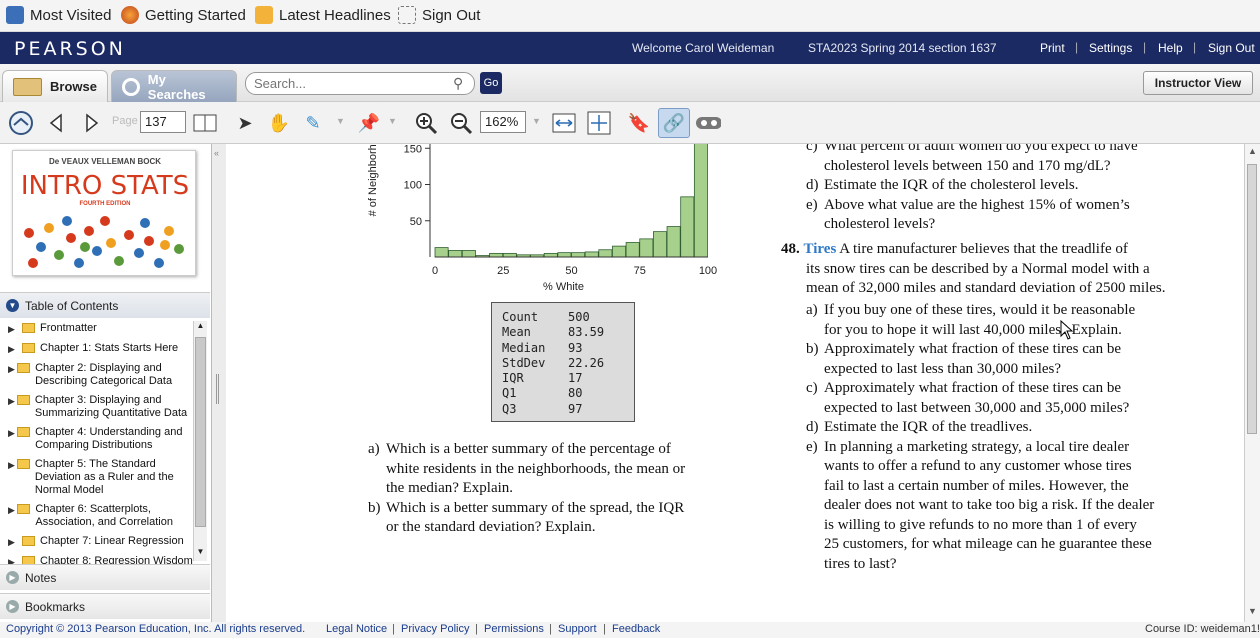 The width and height of the screenshot is (1260, 638). Describe the element at coordinates (563, 332) in the screenshot. I see `stats-row: Mean 83.59` at that location.